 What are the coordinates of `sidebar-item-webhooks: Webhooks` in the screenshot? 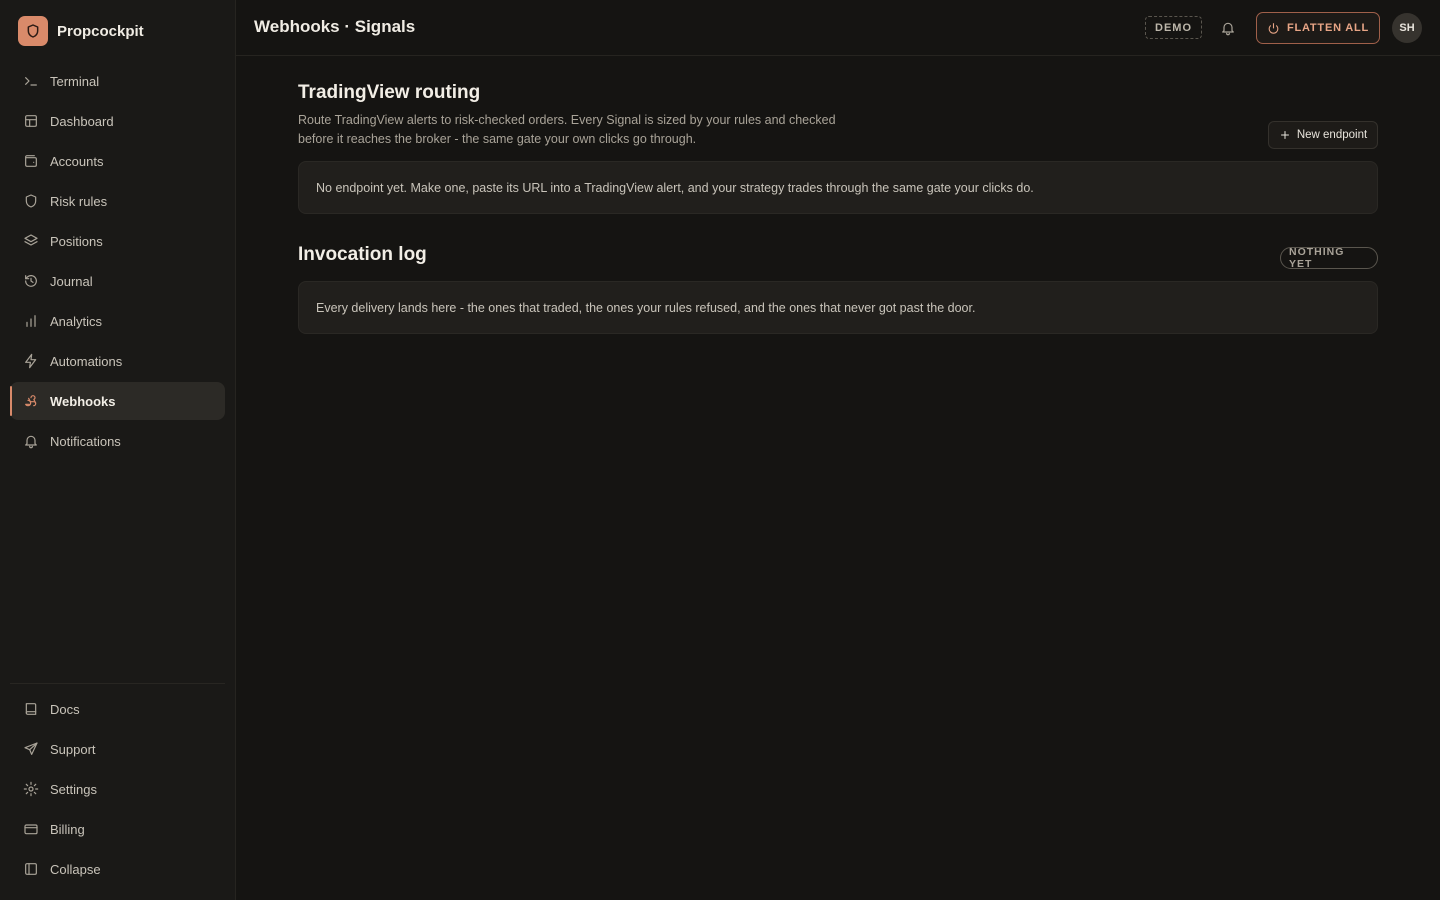 It's located at (117, 401).